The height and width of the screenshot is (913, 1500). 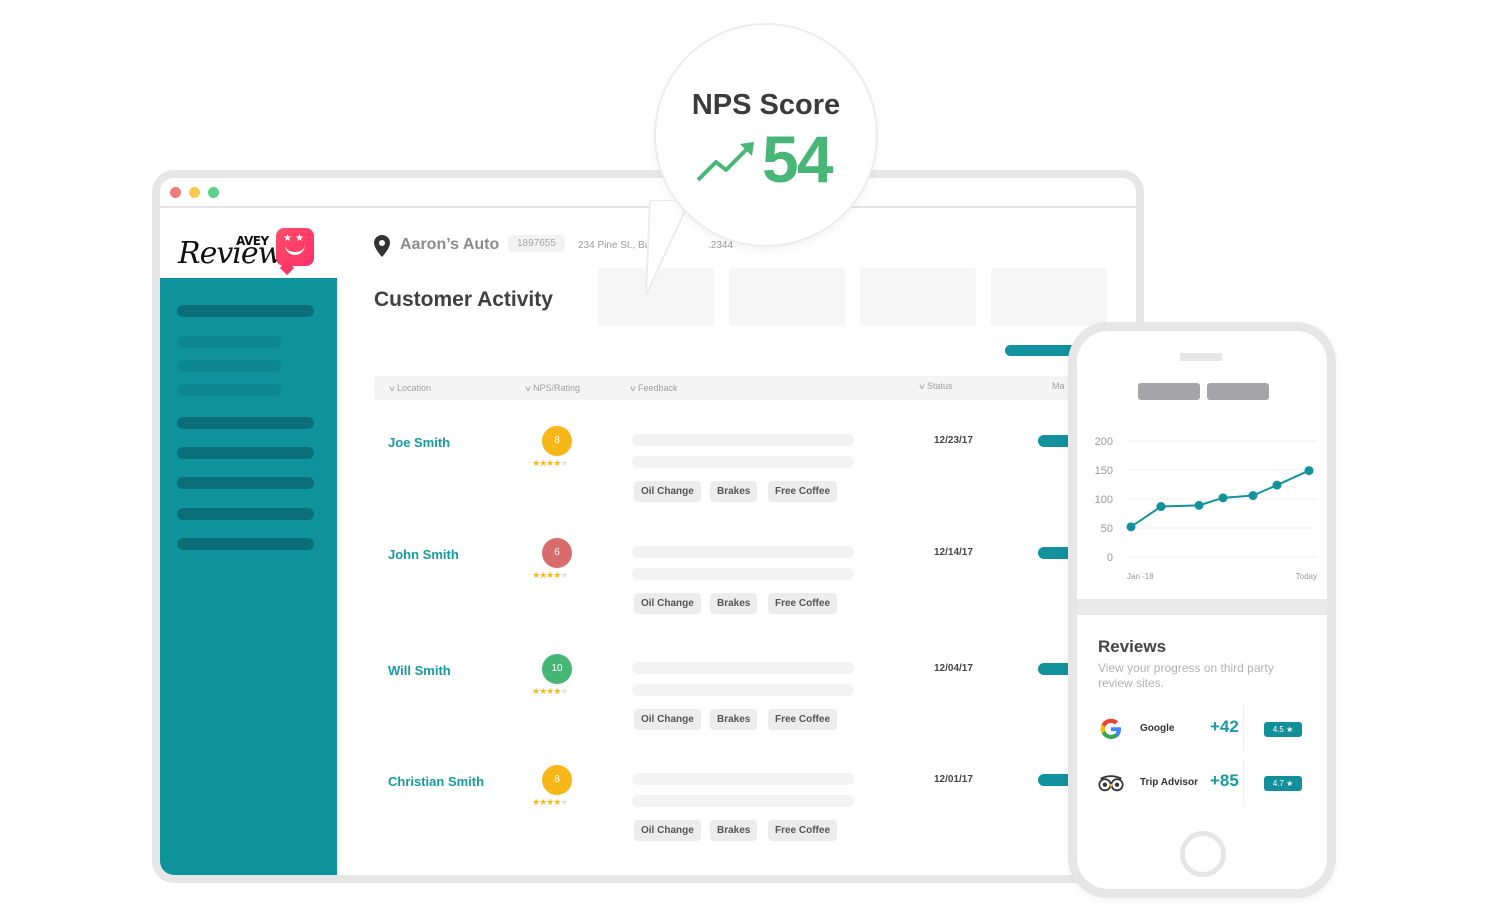 What do you see at coordinates (1104, 471) in the screenshot?
I see `y-tick-label: 150` at bounding box center [1104, 471].